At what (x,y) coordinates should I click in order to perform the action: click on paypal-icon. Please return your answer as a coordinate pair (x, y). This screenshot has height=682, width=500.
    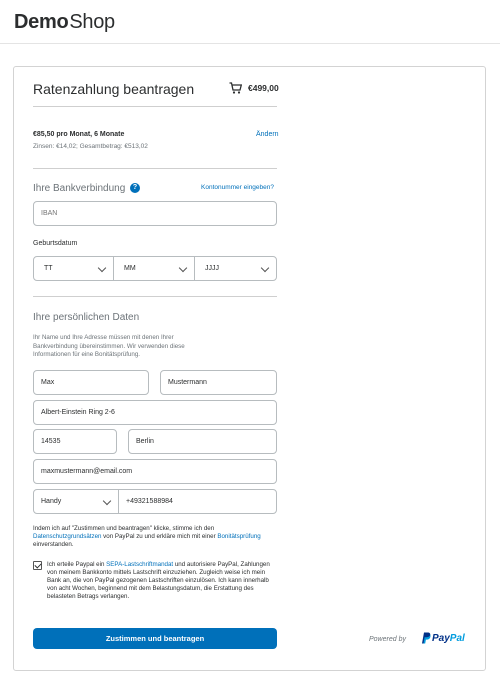
    Looking at the image, I should click on (426, 638).